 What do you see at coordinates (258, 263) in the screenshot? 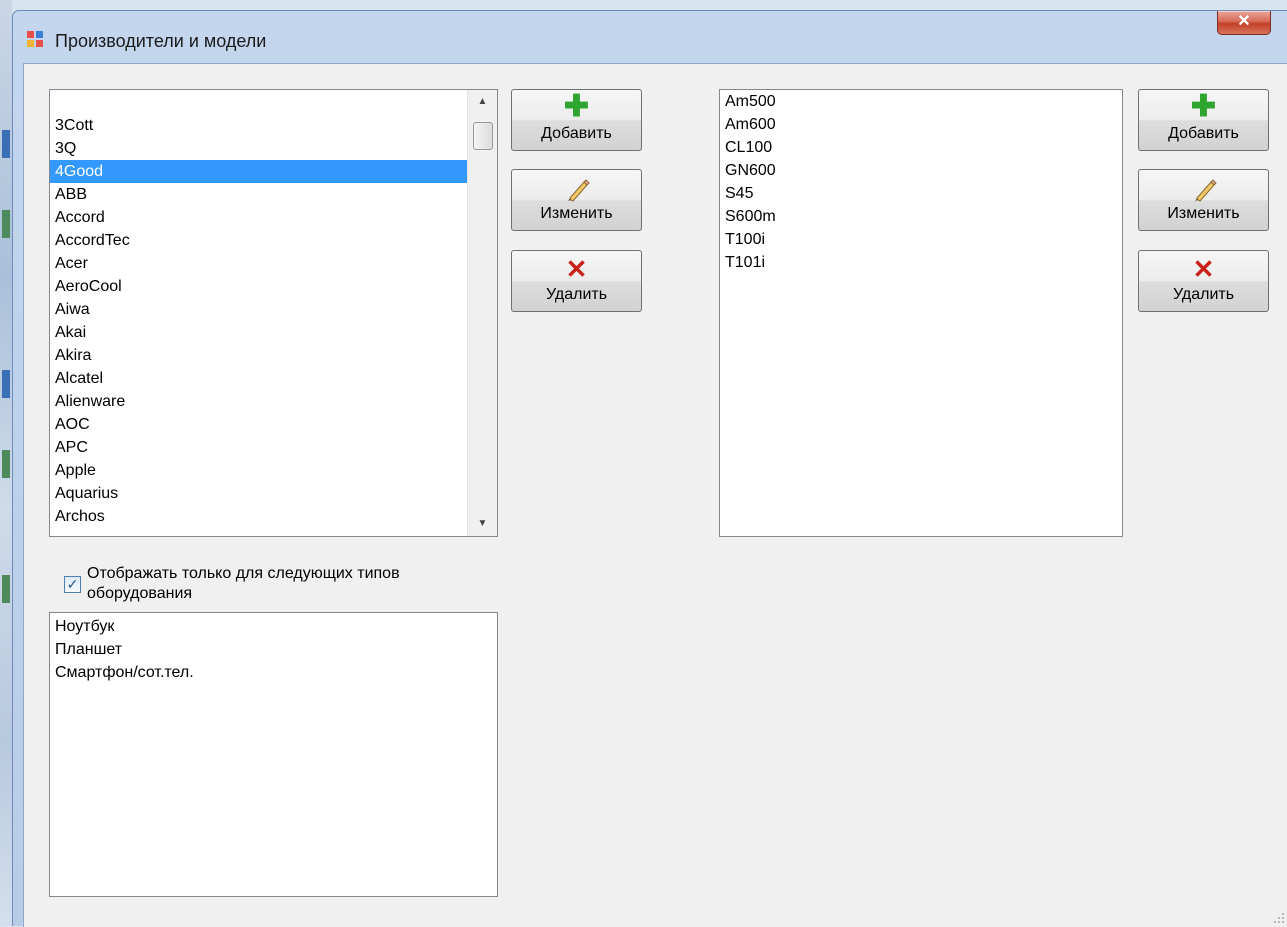
I see `manufacturer-list-item: Acer` at bounding box center [258, 263].